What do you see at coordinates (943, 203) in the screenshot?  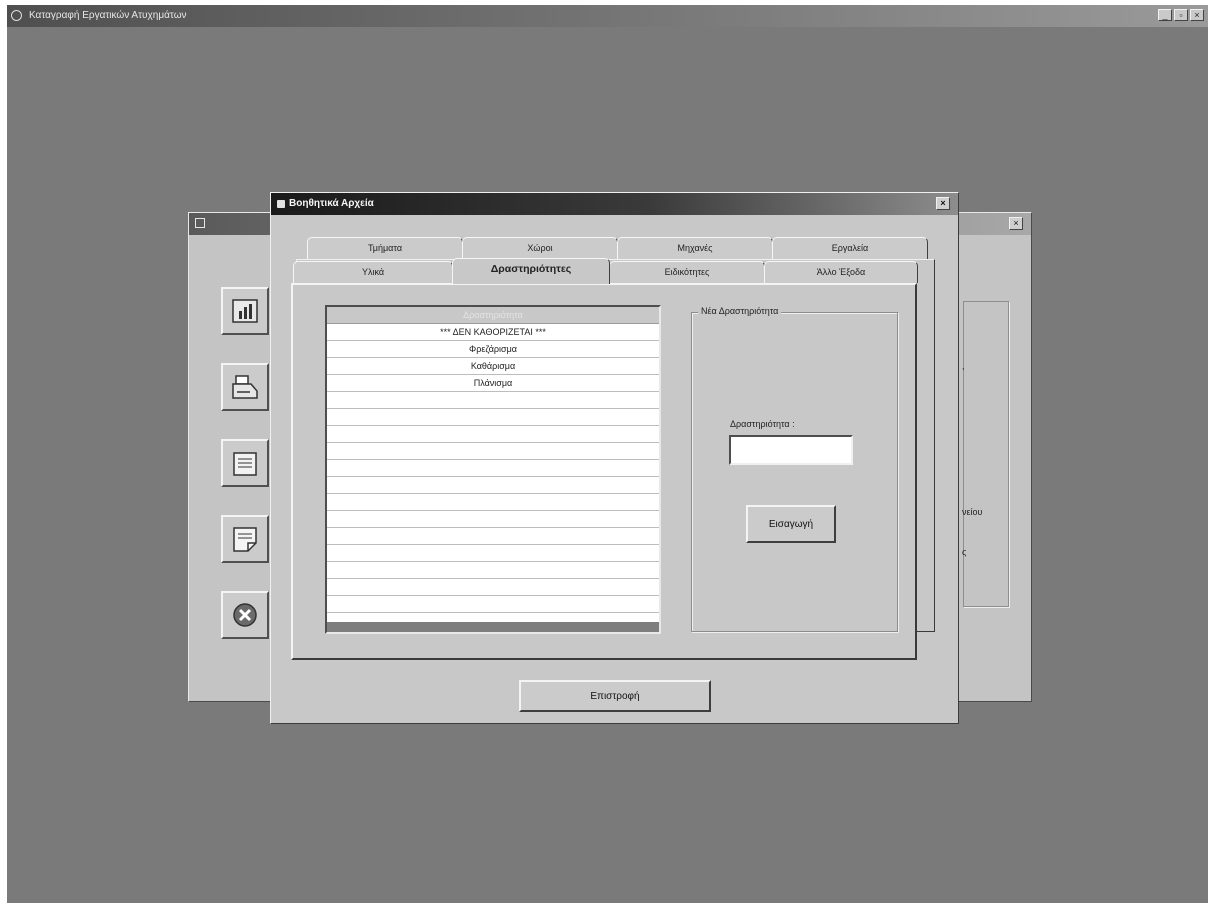 I see `dialog-close-button: ×` at bounding box center [943, 203].